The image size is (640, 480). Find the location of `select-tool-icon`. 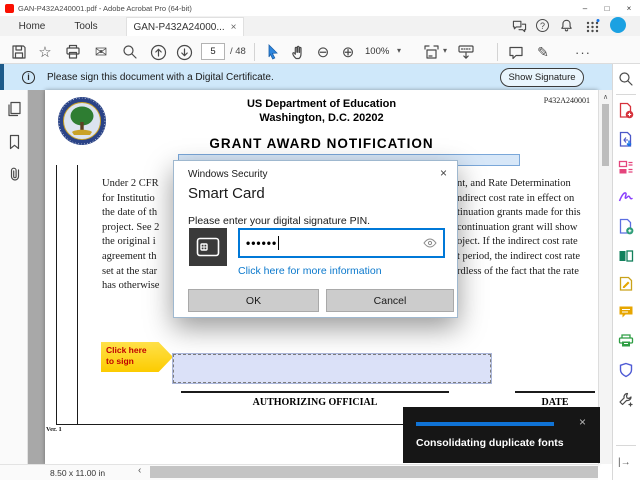

select-tool-icon is located at coordinates (272, 52).